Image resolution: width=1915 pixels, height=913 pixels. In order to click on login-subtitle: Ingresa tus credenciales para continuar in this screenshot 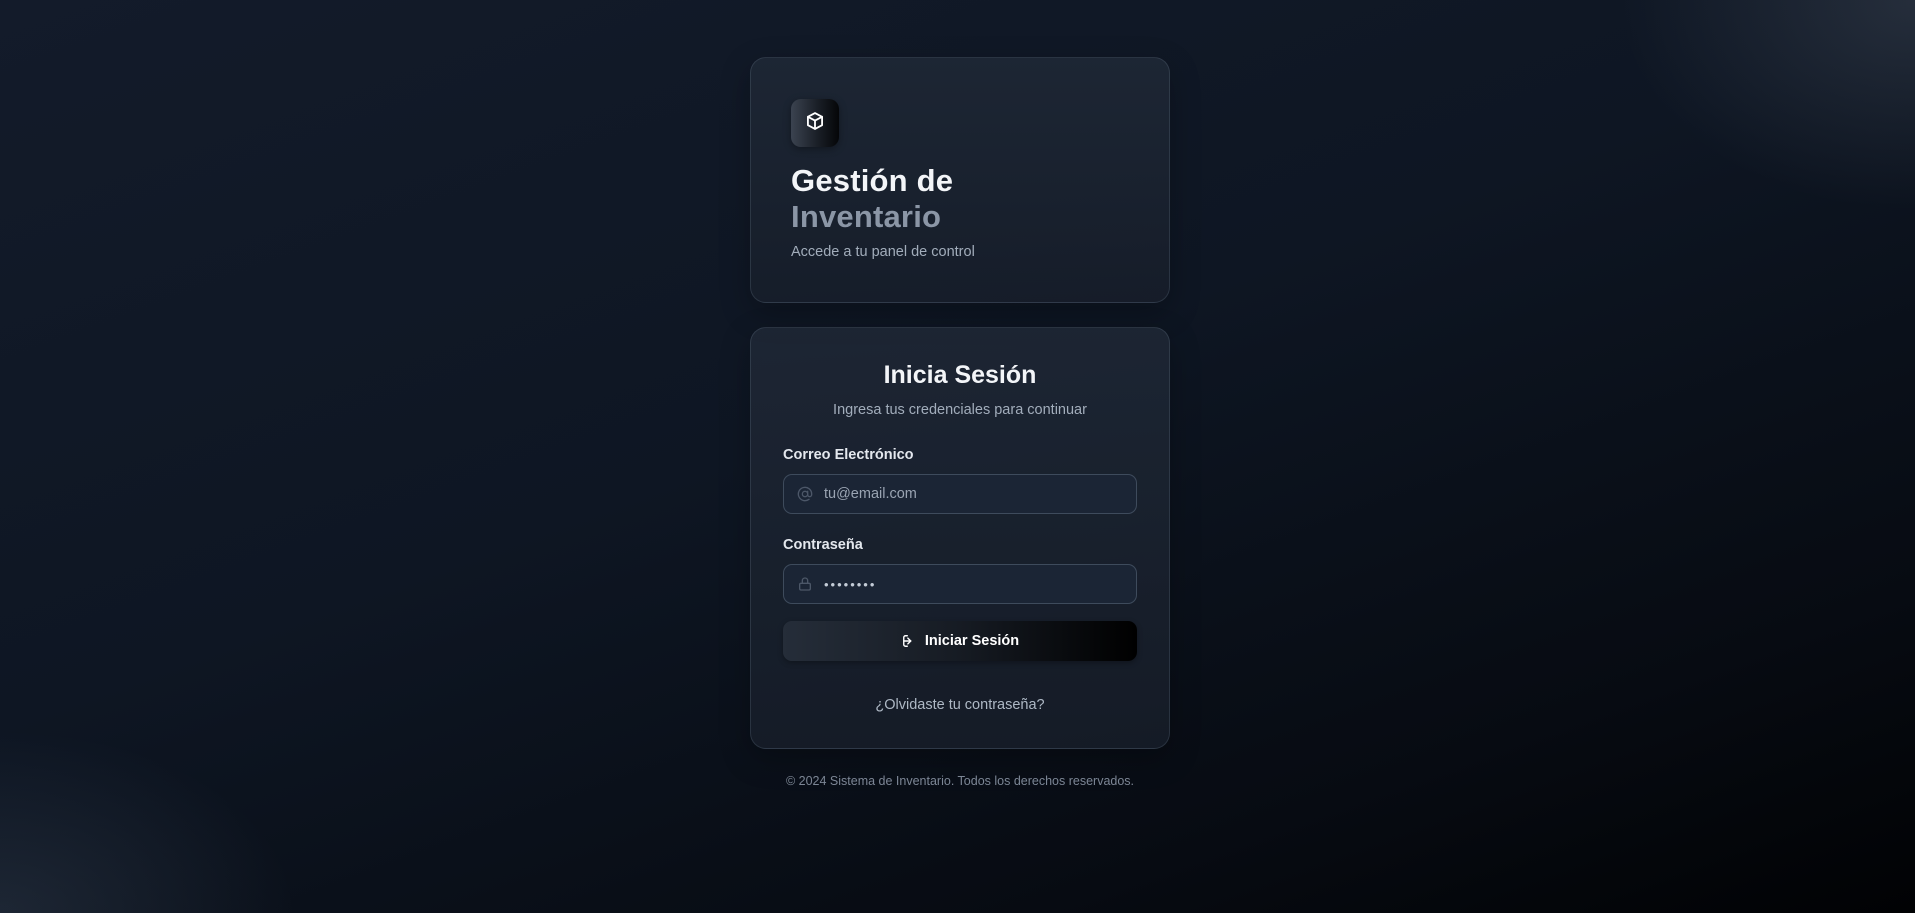, I will do `click(960, 410)`.